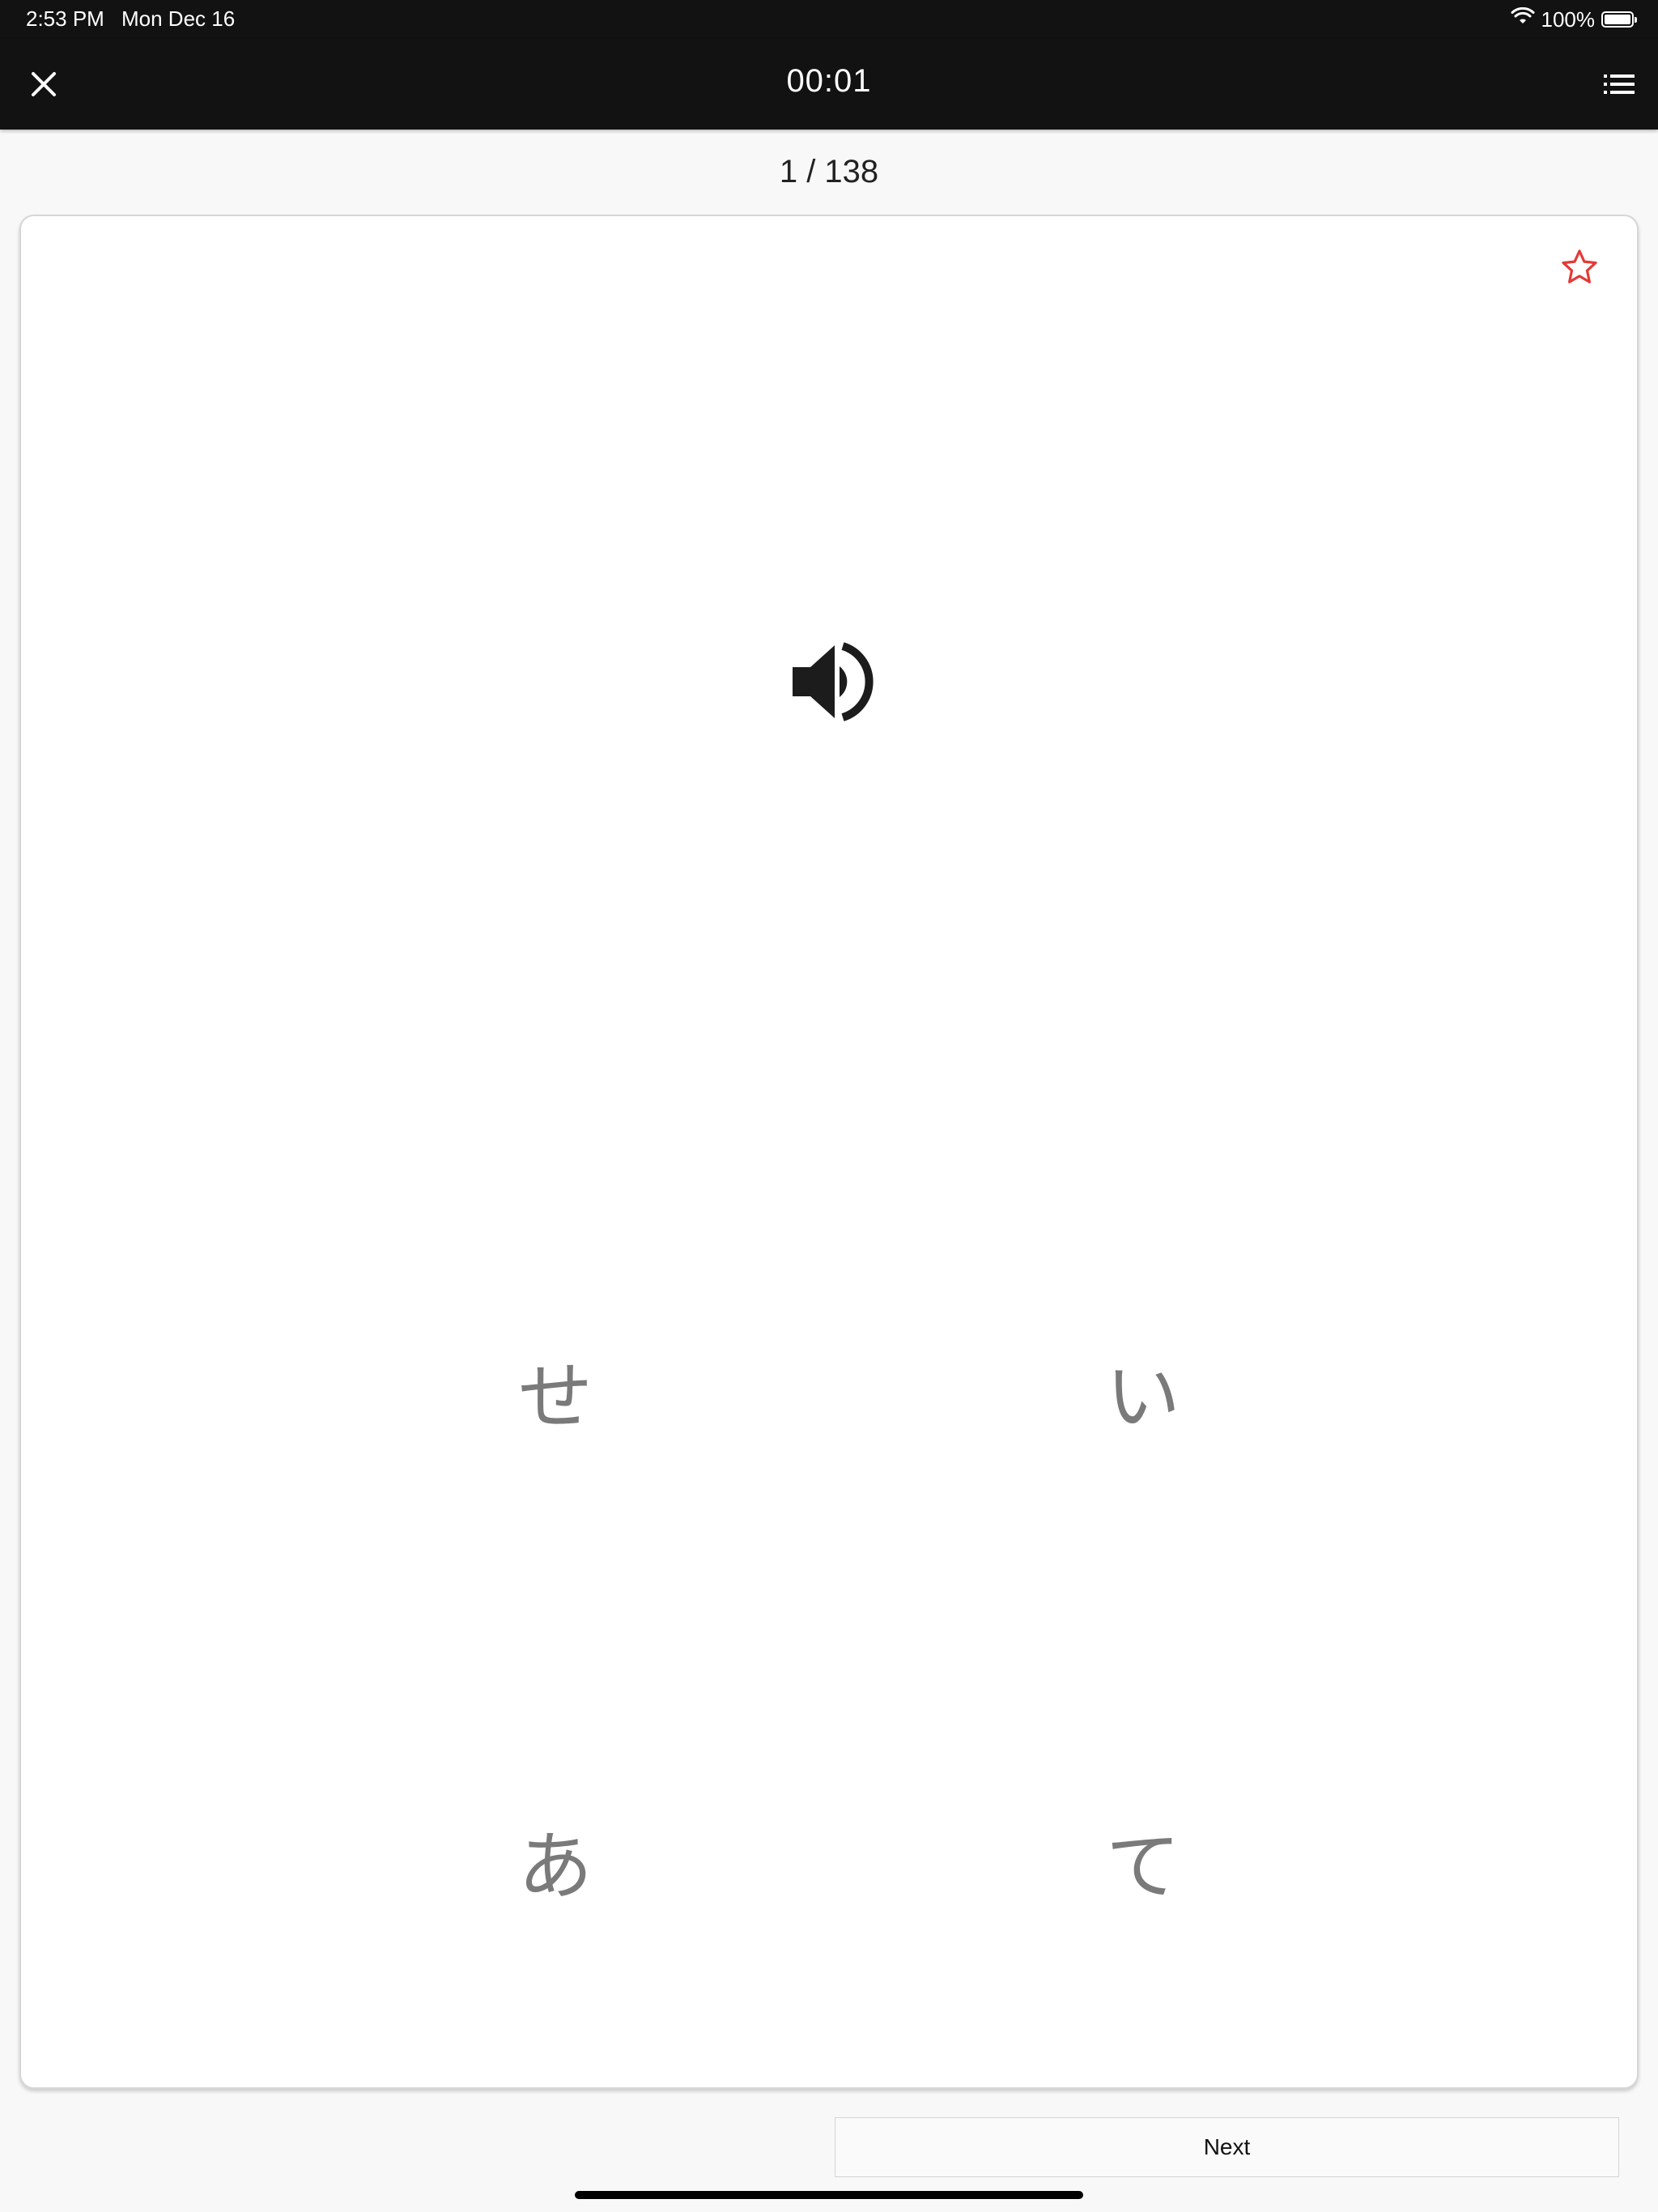 This screenshot has width=1658, height=2212. What do you see at coordinates (829, 19) in the screenshot?
I see `status-bar: 2:53 PM Mon Dec 16 100%` at bounding box center [829, 19].